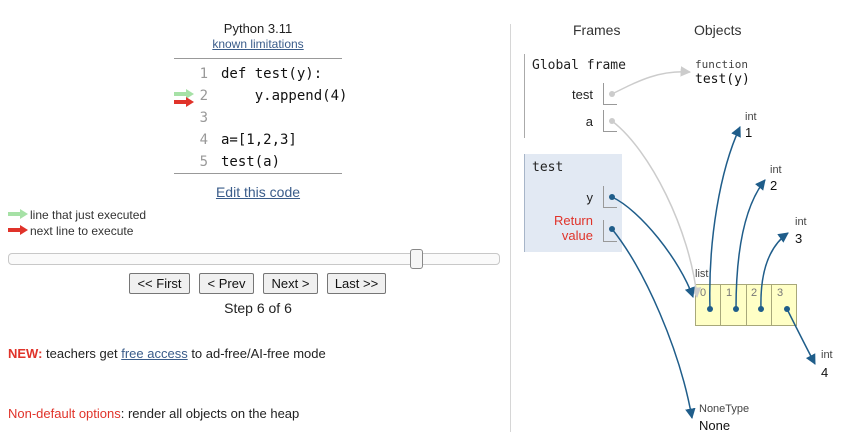 This screenshot has height=433, width=867. I want to click on var-a: a, so click(589, 121).